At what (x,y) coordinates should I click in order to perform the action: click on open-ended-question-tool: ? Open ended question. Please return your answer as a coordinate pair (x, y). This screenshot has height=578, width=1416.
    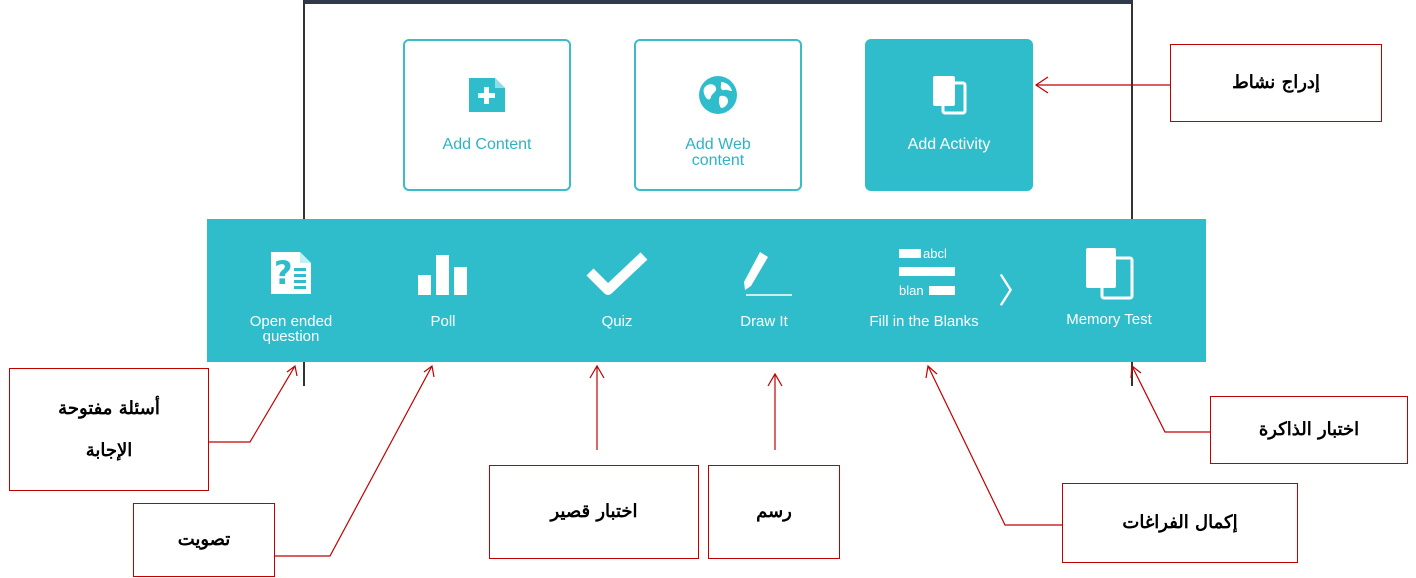
    Looking at the image, I should click on (291, 290).